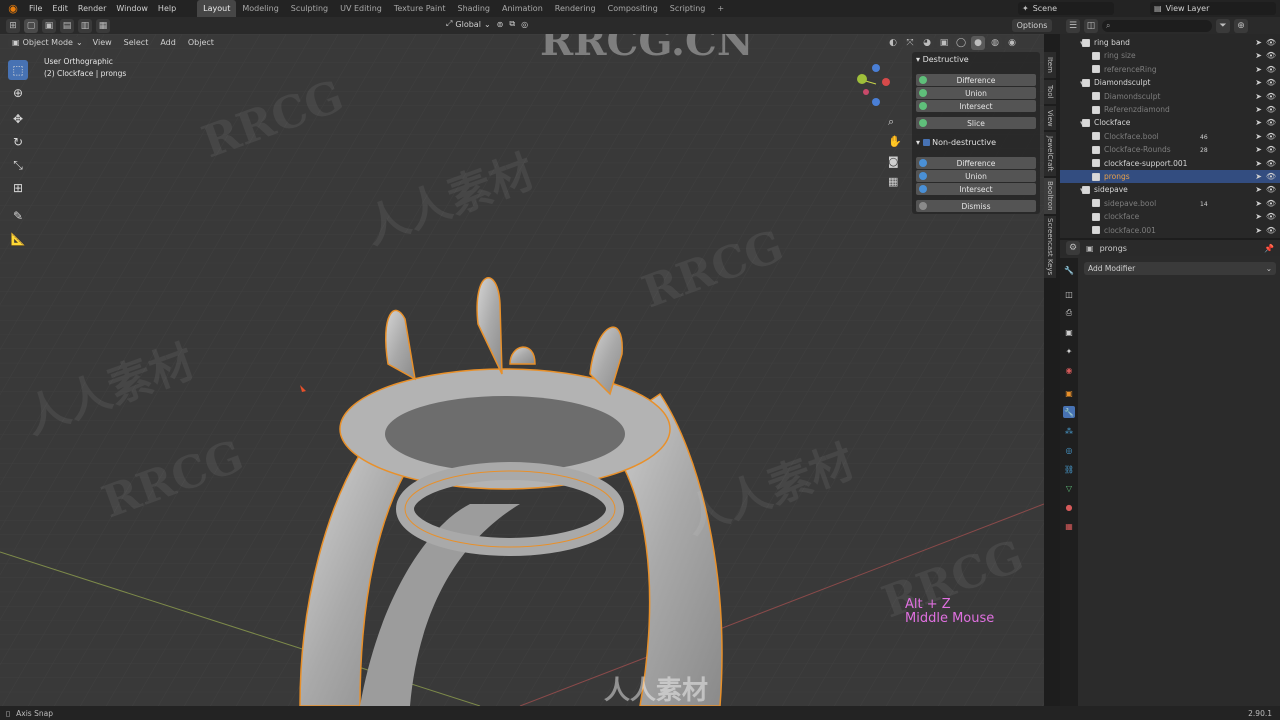 The width and height of the screenshot is (1280, 720). I want to click on tab-rendering: Rendering, so click(575, 8).